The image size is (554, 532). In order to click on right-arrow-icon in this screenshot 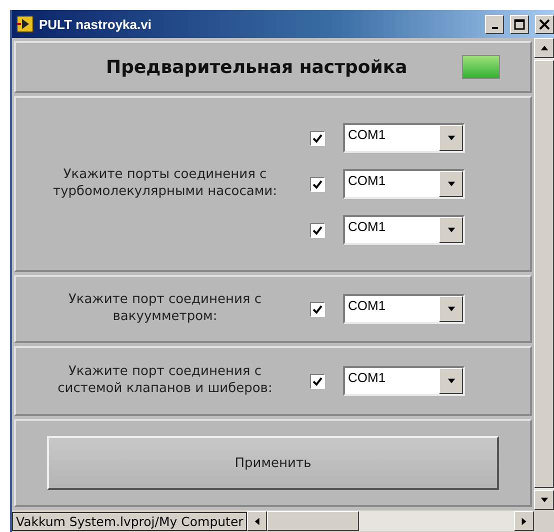, I will do `click(524, 521)`.